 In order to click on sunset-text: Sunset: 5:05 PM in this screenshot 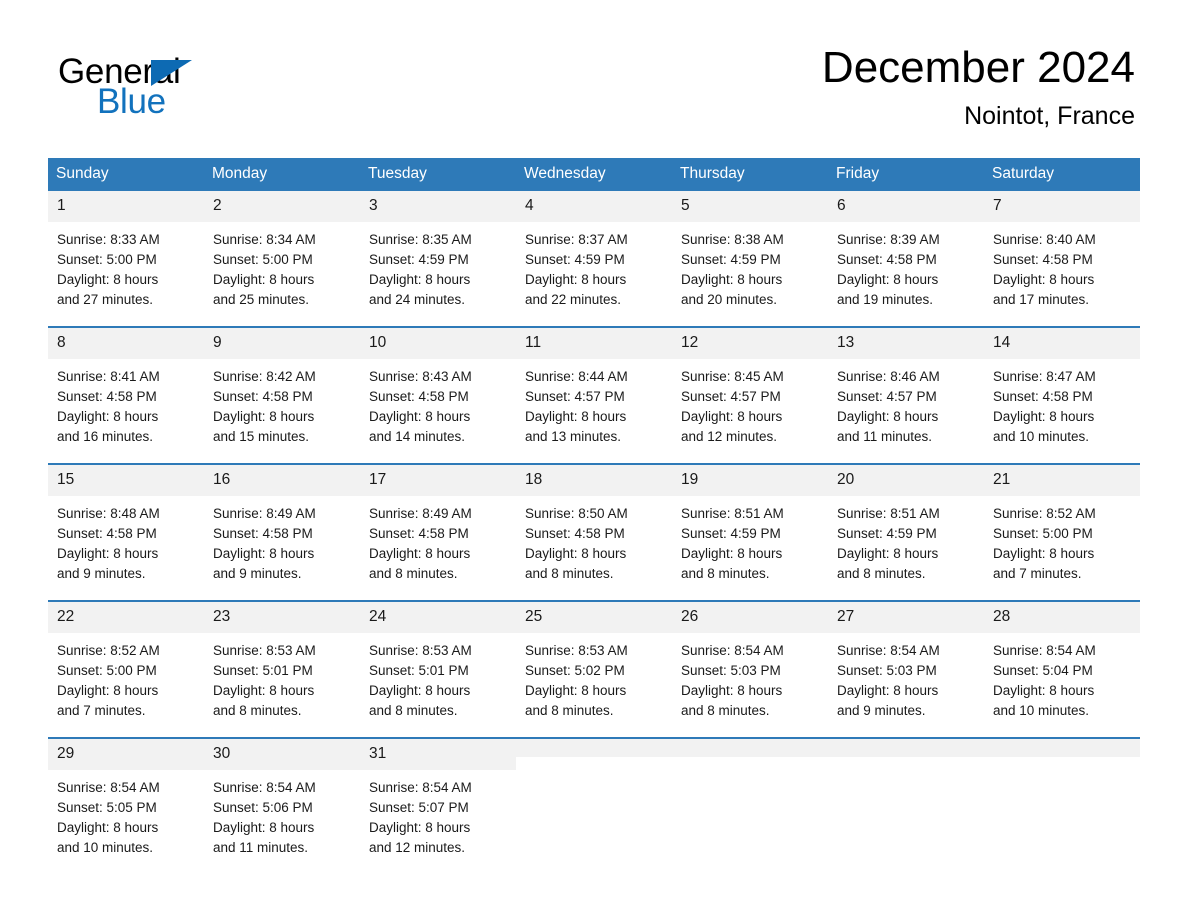, I will do `click(107, 807)`.